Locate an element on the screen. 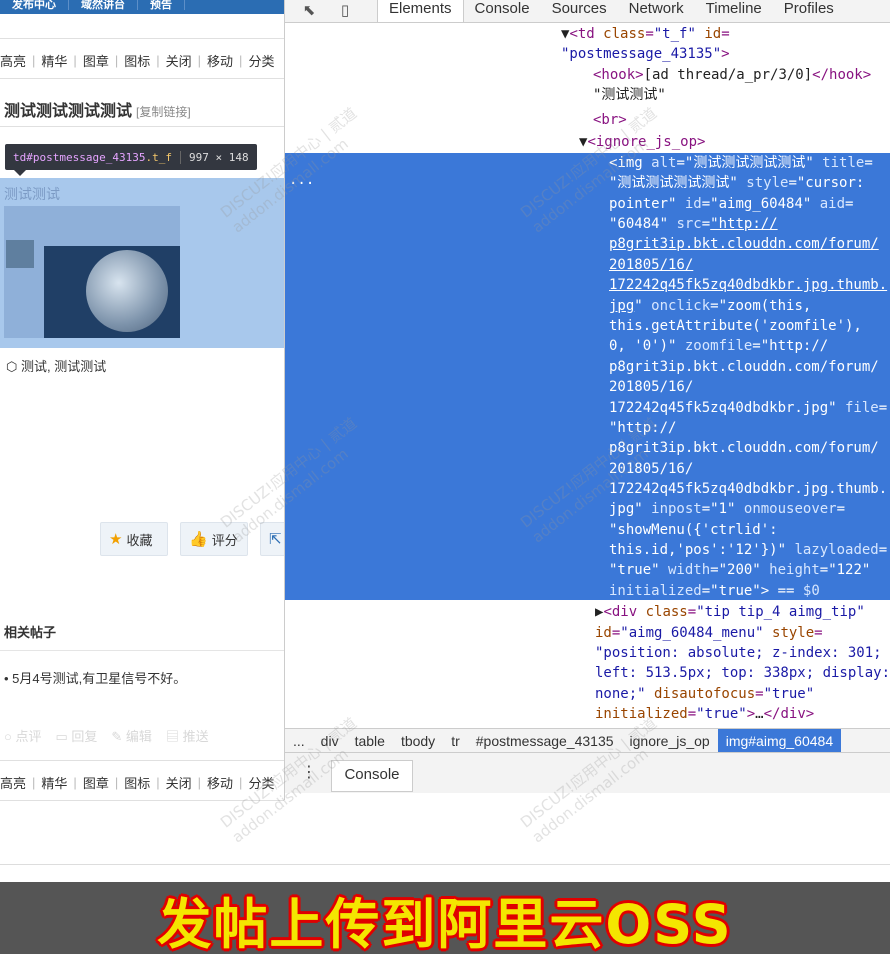 This screenshot has height=959, width=890. star-icon: ★ is located at coordinates (116, 539).